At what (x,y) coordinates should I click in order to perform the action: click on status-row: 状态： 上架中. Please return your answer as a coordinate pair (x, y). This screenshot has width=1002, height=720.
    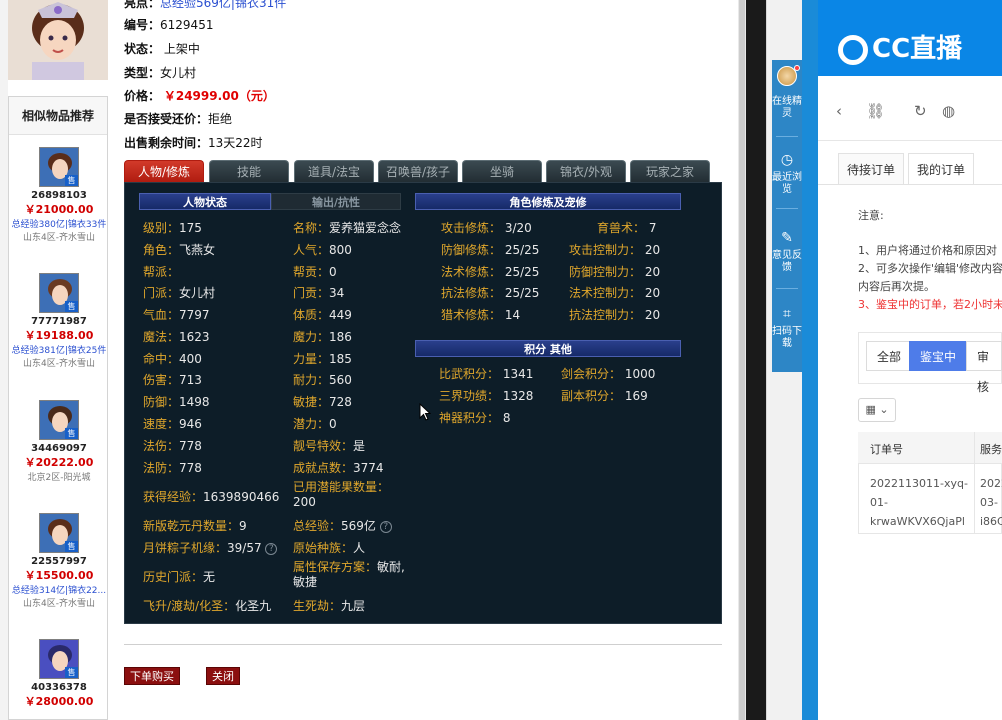
    Looking at the image, I should click on (162, 48).